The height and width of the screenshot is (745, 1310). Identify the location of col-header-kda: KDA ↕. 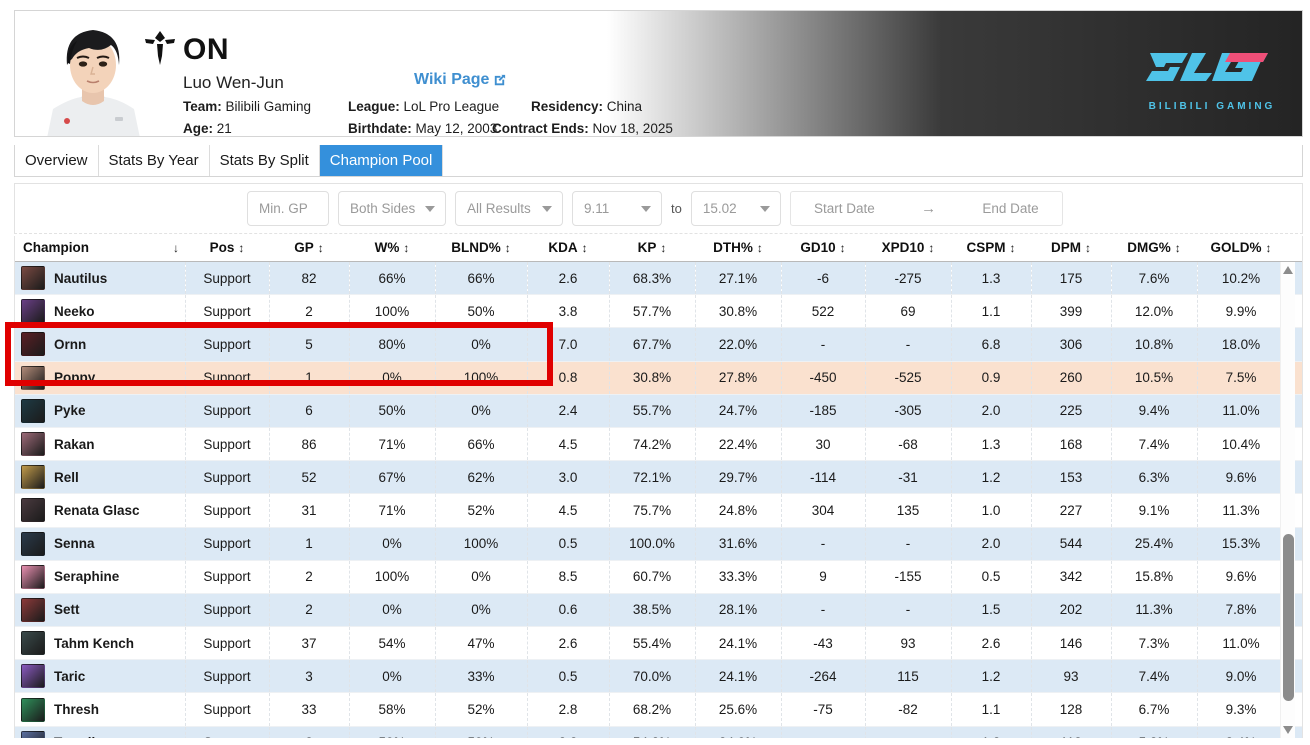
(568, 249).